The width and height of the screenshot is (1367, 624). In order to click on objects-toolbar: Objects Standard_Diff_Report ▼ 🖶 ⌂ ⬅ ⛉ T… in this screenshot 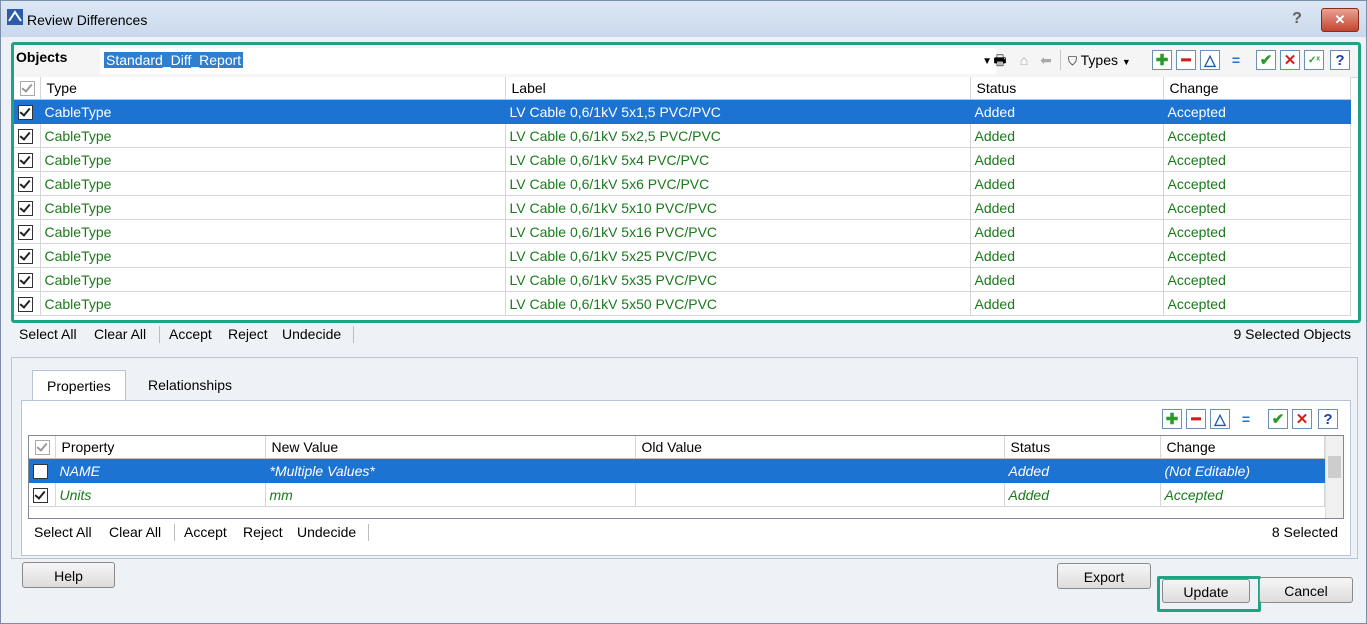, I will do `click(686, 61)`.